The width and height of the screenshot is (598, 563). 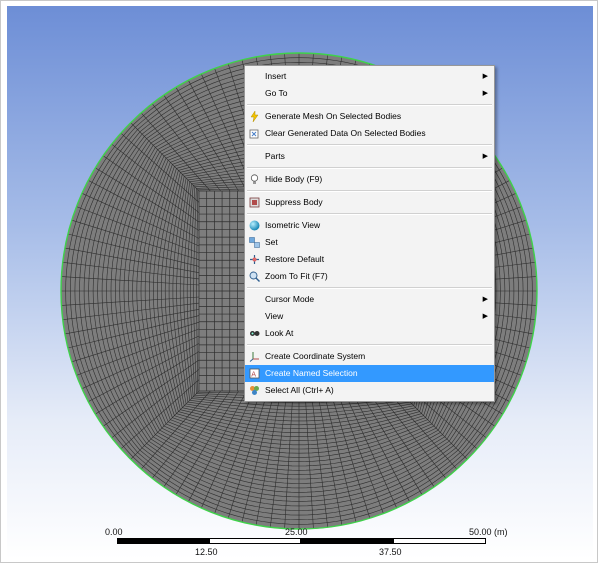 I want to click on menu-item-select-all-ctrl-a: Select All (Ctrl+ A), so click(x=369, y=390).